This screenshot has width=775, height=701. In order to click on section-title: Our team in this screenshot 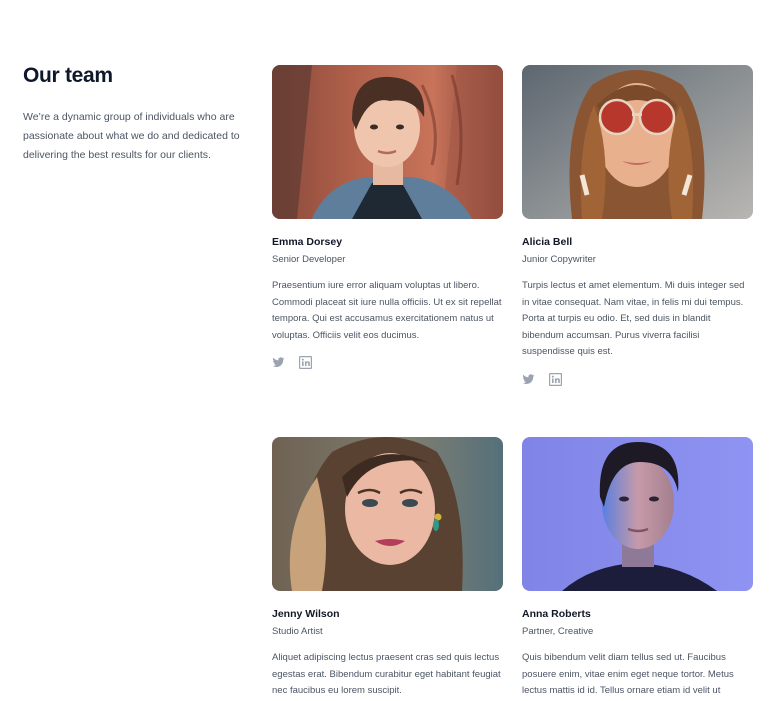, I will do `click(68, 75)`.